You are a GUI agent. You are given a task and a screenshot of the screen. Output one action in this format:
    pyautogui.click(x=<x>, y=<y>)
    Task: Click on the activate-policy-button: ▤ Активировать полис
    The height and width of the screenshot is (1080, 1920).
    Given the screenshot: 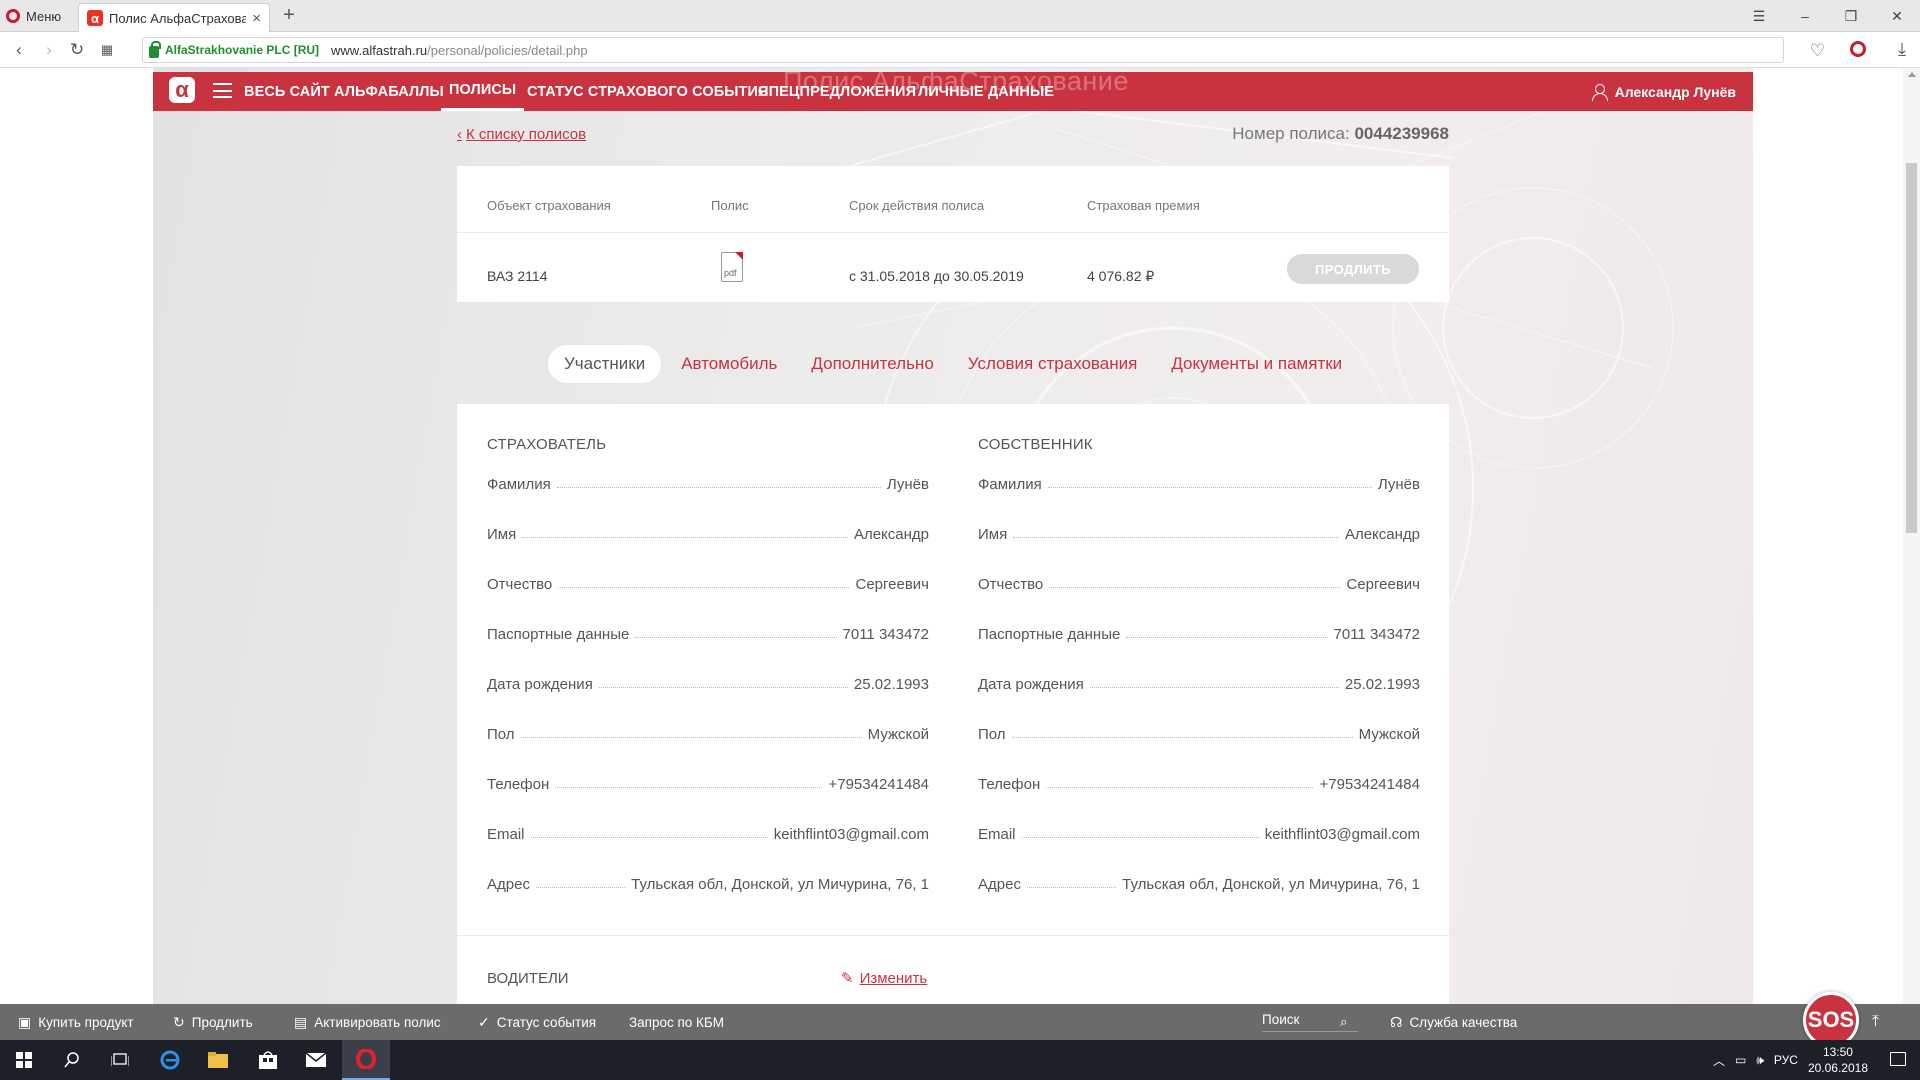 What is the action you would take?
    pyautogui.click(x=367, y=1022)
    